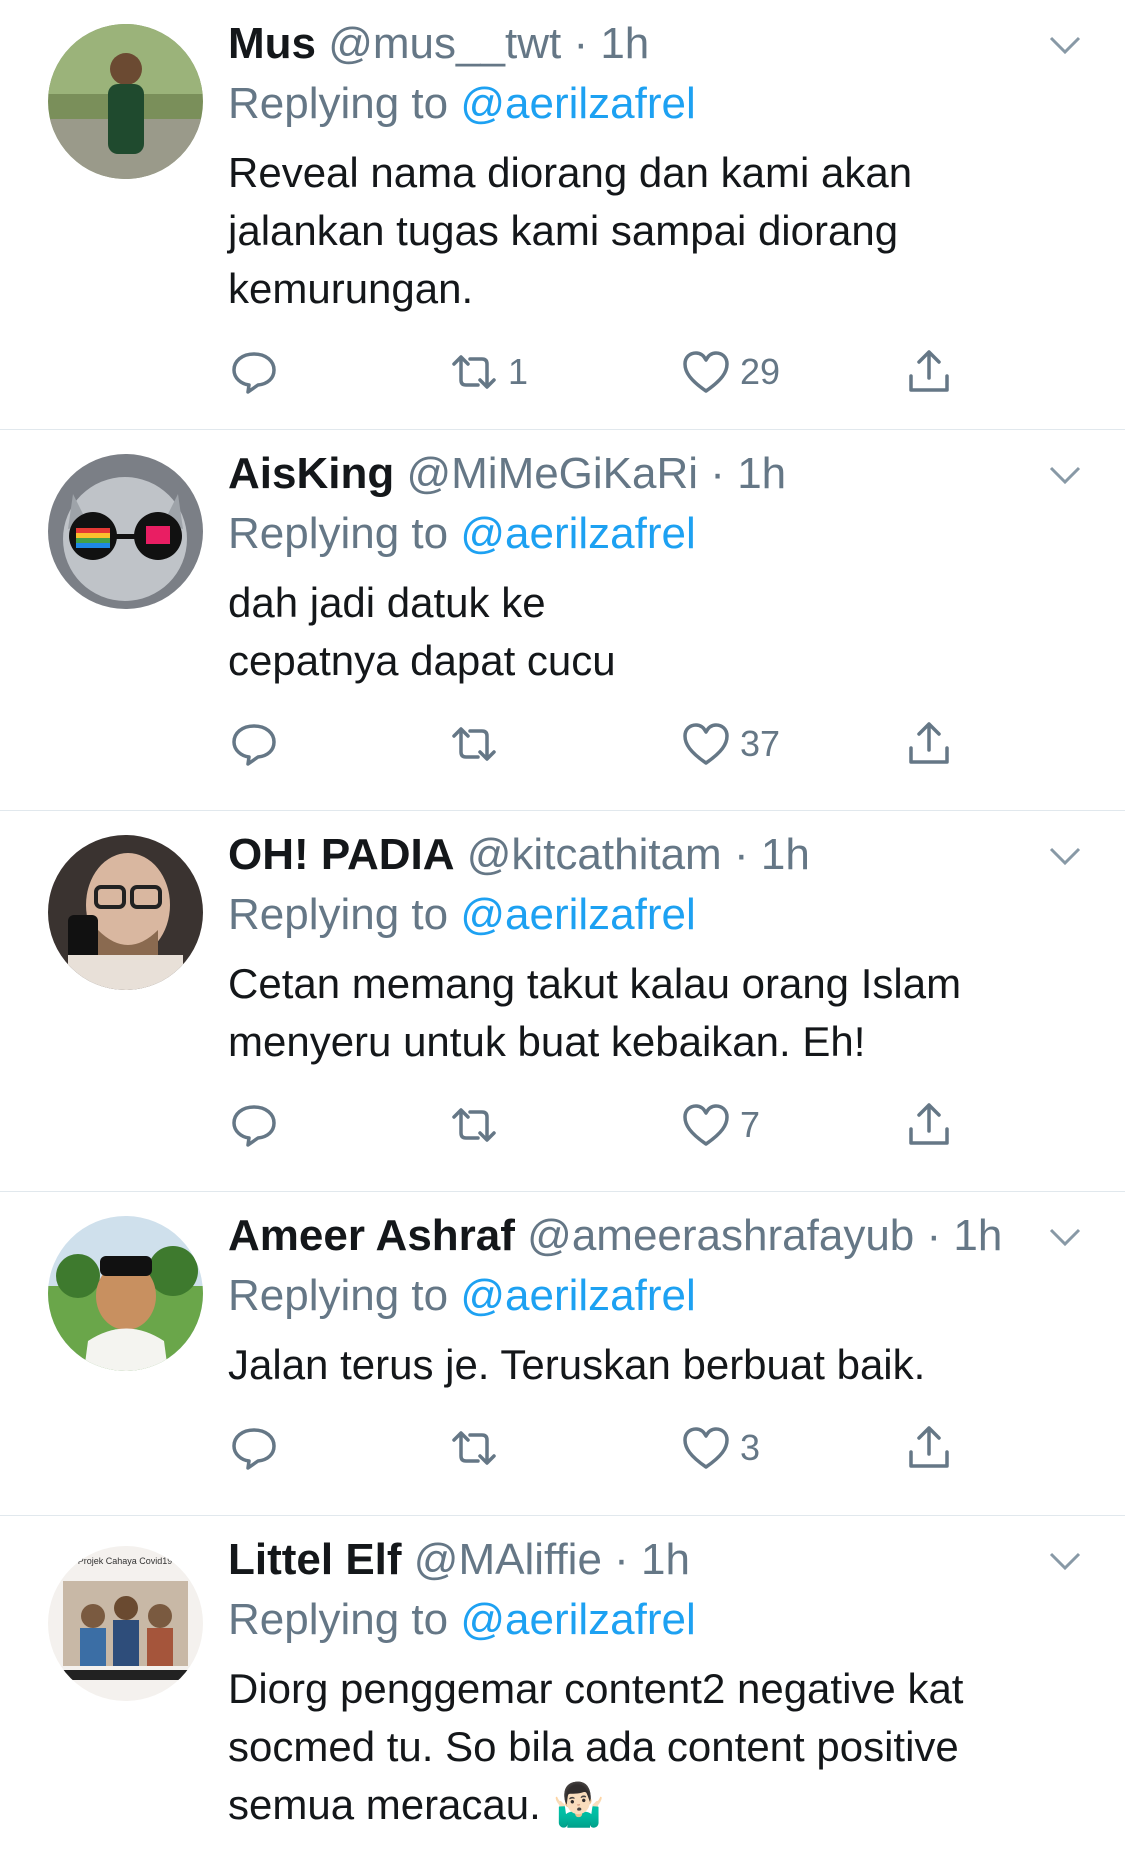 The image size is (1125, 1867). I want to click on like-button: 29, so click(730, 372).